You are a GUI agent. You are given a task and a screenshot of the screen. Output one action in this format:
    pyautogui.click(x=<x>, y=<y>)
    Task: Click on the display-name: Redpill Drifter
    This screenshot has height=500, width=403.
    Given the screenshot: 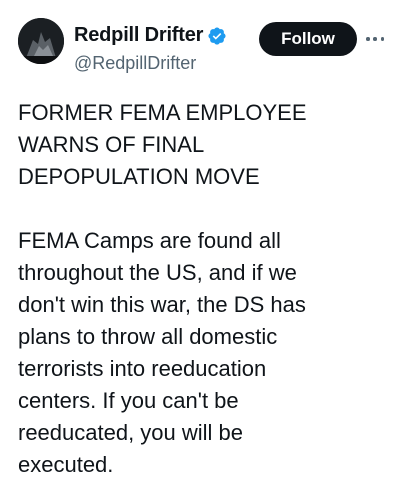 What is the action you would take?
    pyautogui.click(x=138, y=35)
    